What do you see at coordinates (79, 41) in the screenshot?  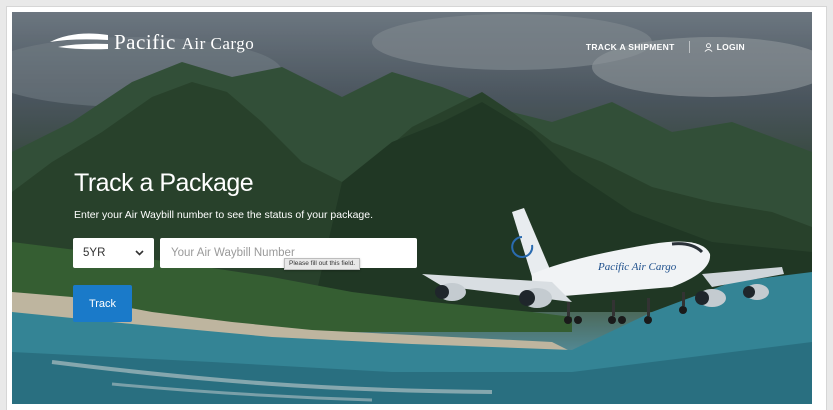 I see `swoosh-logo-icon` at bounding box center [79, 41].